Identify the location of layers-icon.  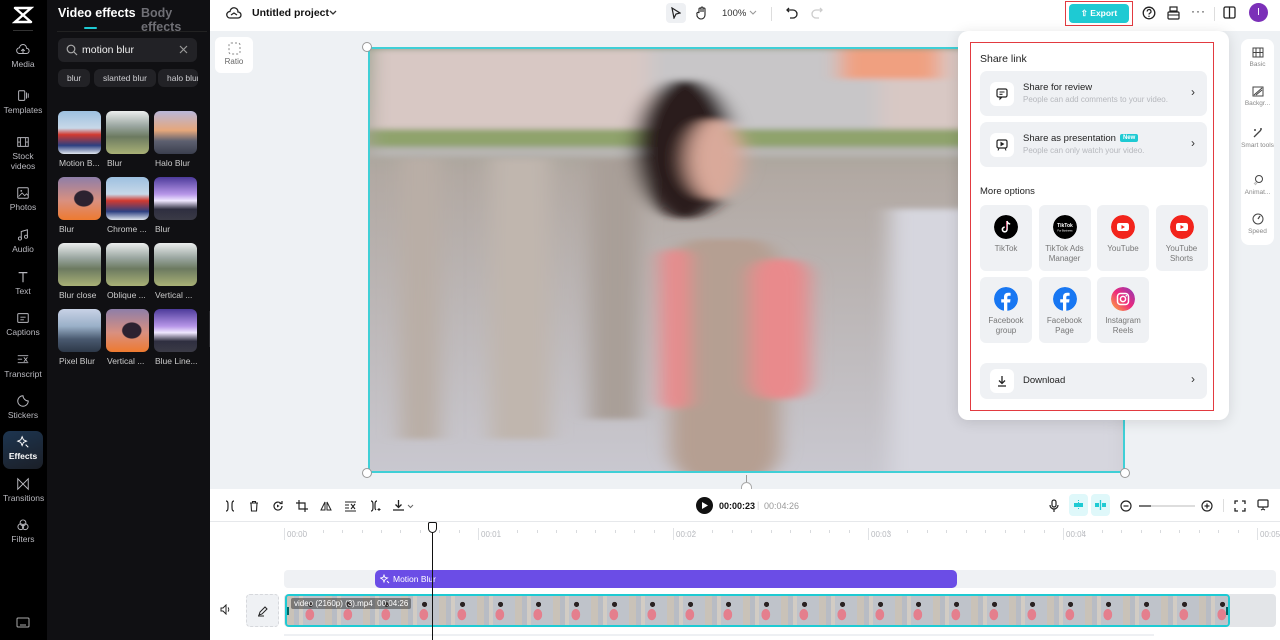
(1173, 13).